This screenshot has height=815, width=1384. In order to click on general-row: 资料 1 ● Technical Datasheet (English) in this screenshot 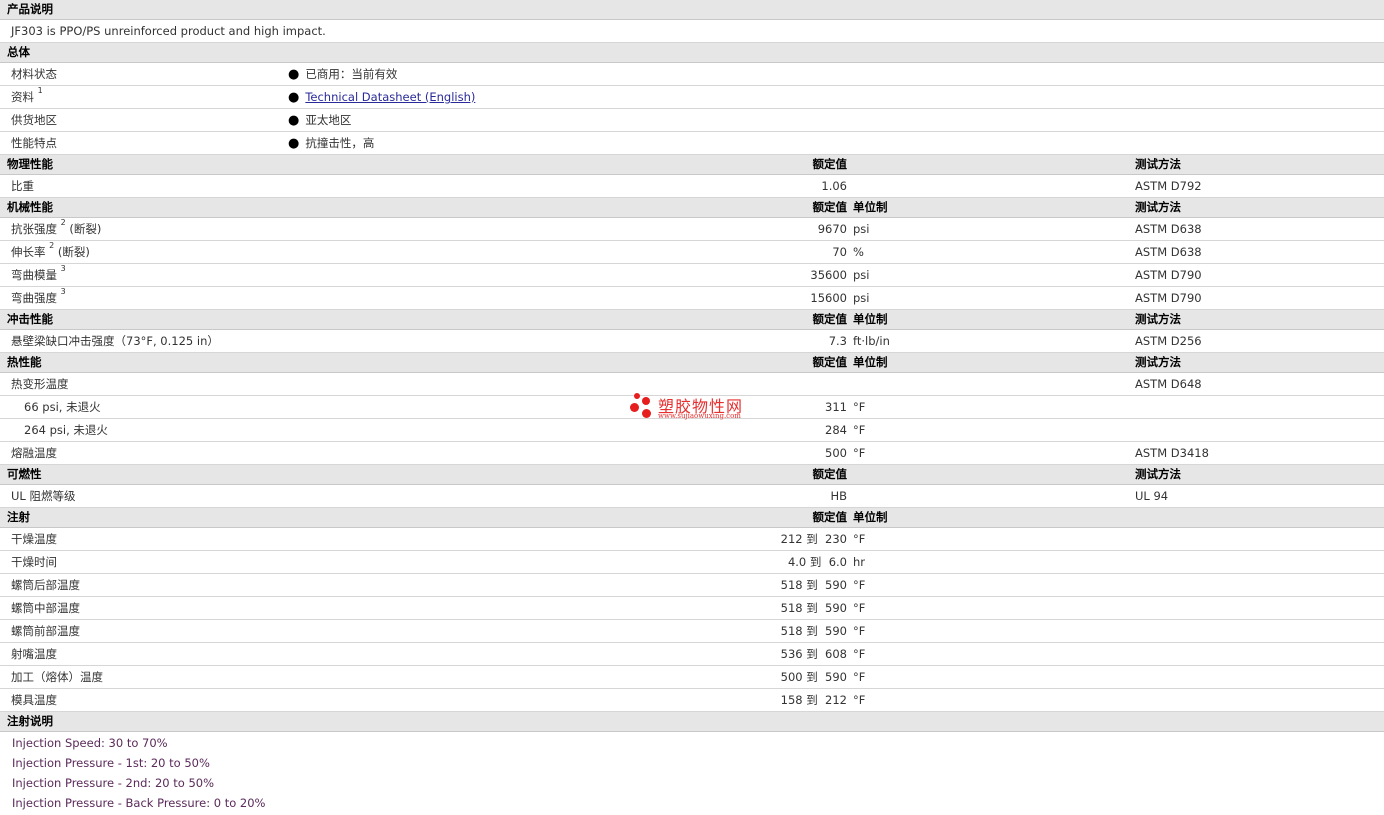, I will do `click(692, 97)`.